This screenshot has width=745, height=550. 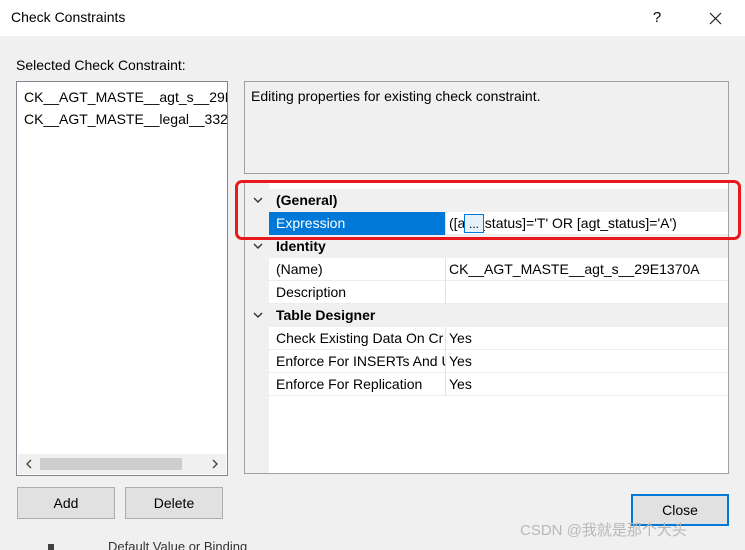 What do you see at coordinates (357, 338) in the screenshot?
I see `prop-name: Check Existing Data On Cr` at bounding box center [357, 338].